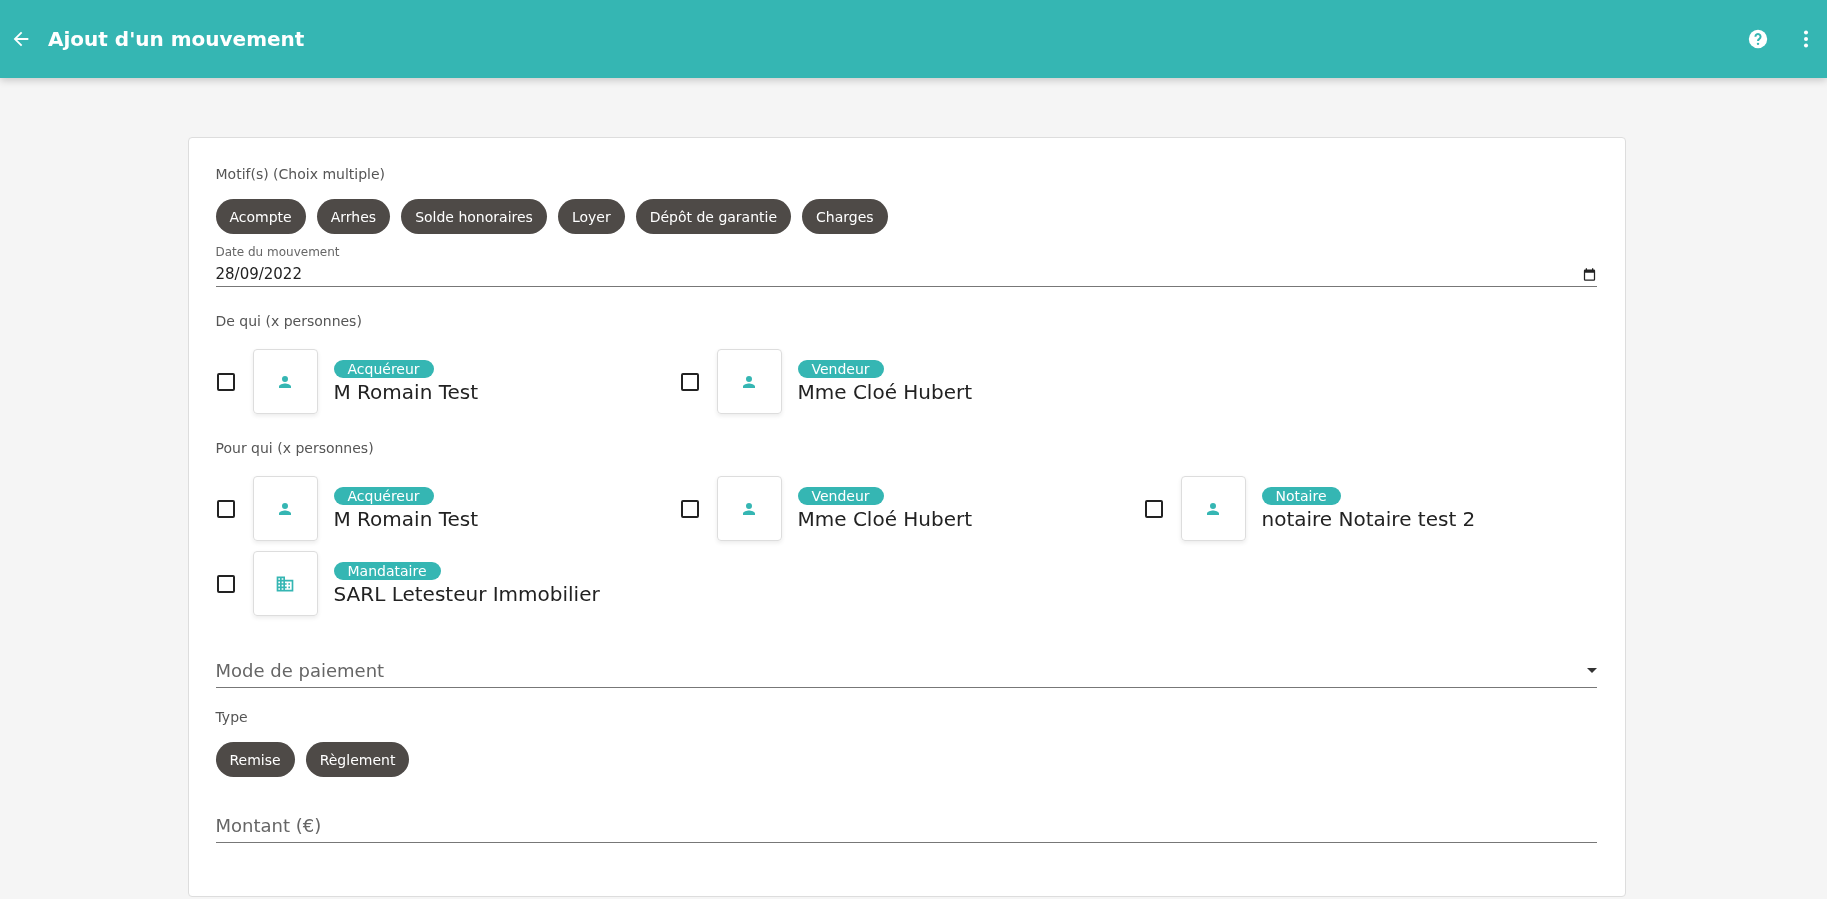 Image resolution: width=1827 pixels, height=899 pixels. Describe the element at coordinates (906, 266) in the screenshot. I see `date-field: Date du mouvement 28/09/2022` at that location.